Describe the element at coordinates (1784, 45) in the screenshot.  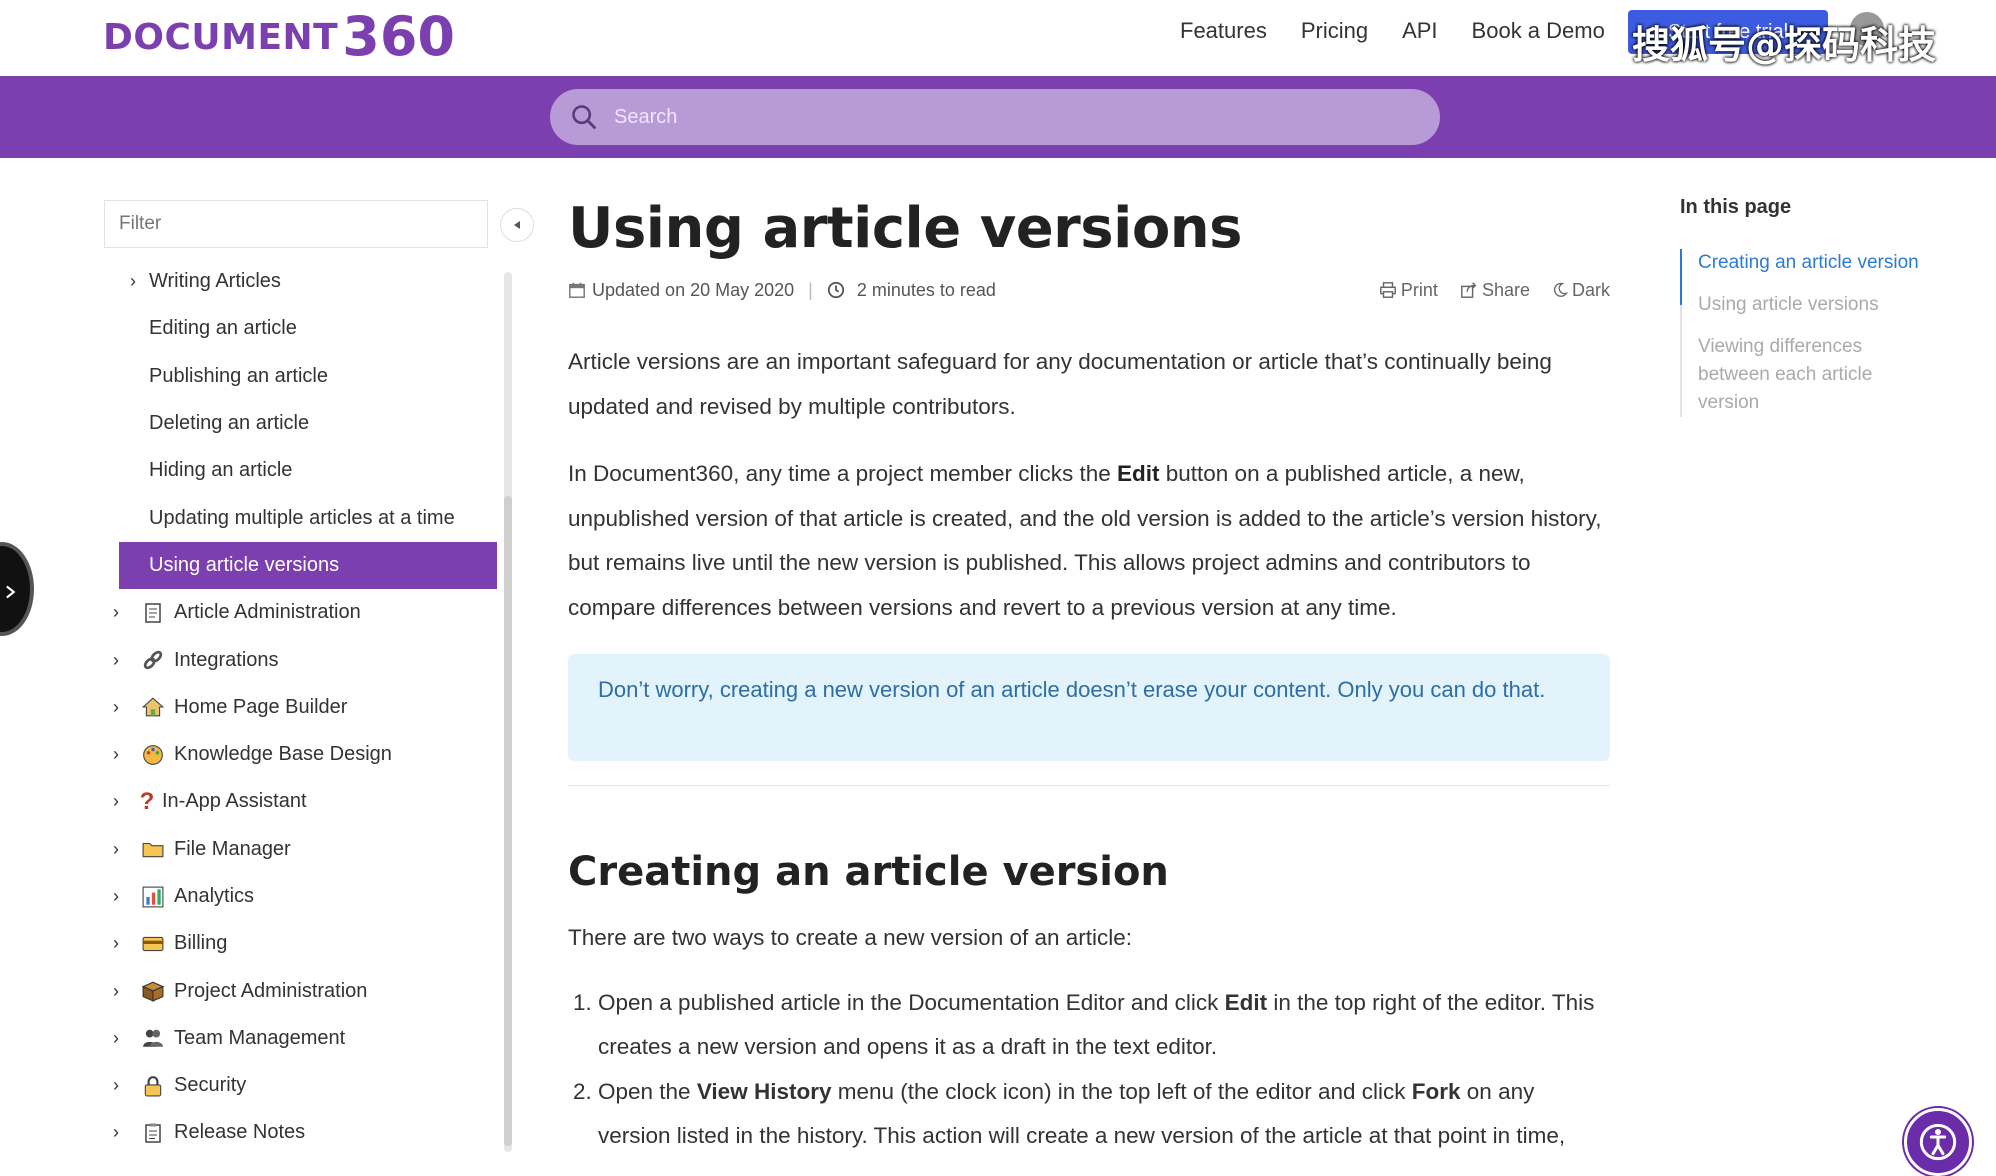
I see `watermark-text: 搜狐号@探码科技` at that location.